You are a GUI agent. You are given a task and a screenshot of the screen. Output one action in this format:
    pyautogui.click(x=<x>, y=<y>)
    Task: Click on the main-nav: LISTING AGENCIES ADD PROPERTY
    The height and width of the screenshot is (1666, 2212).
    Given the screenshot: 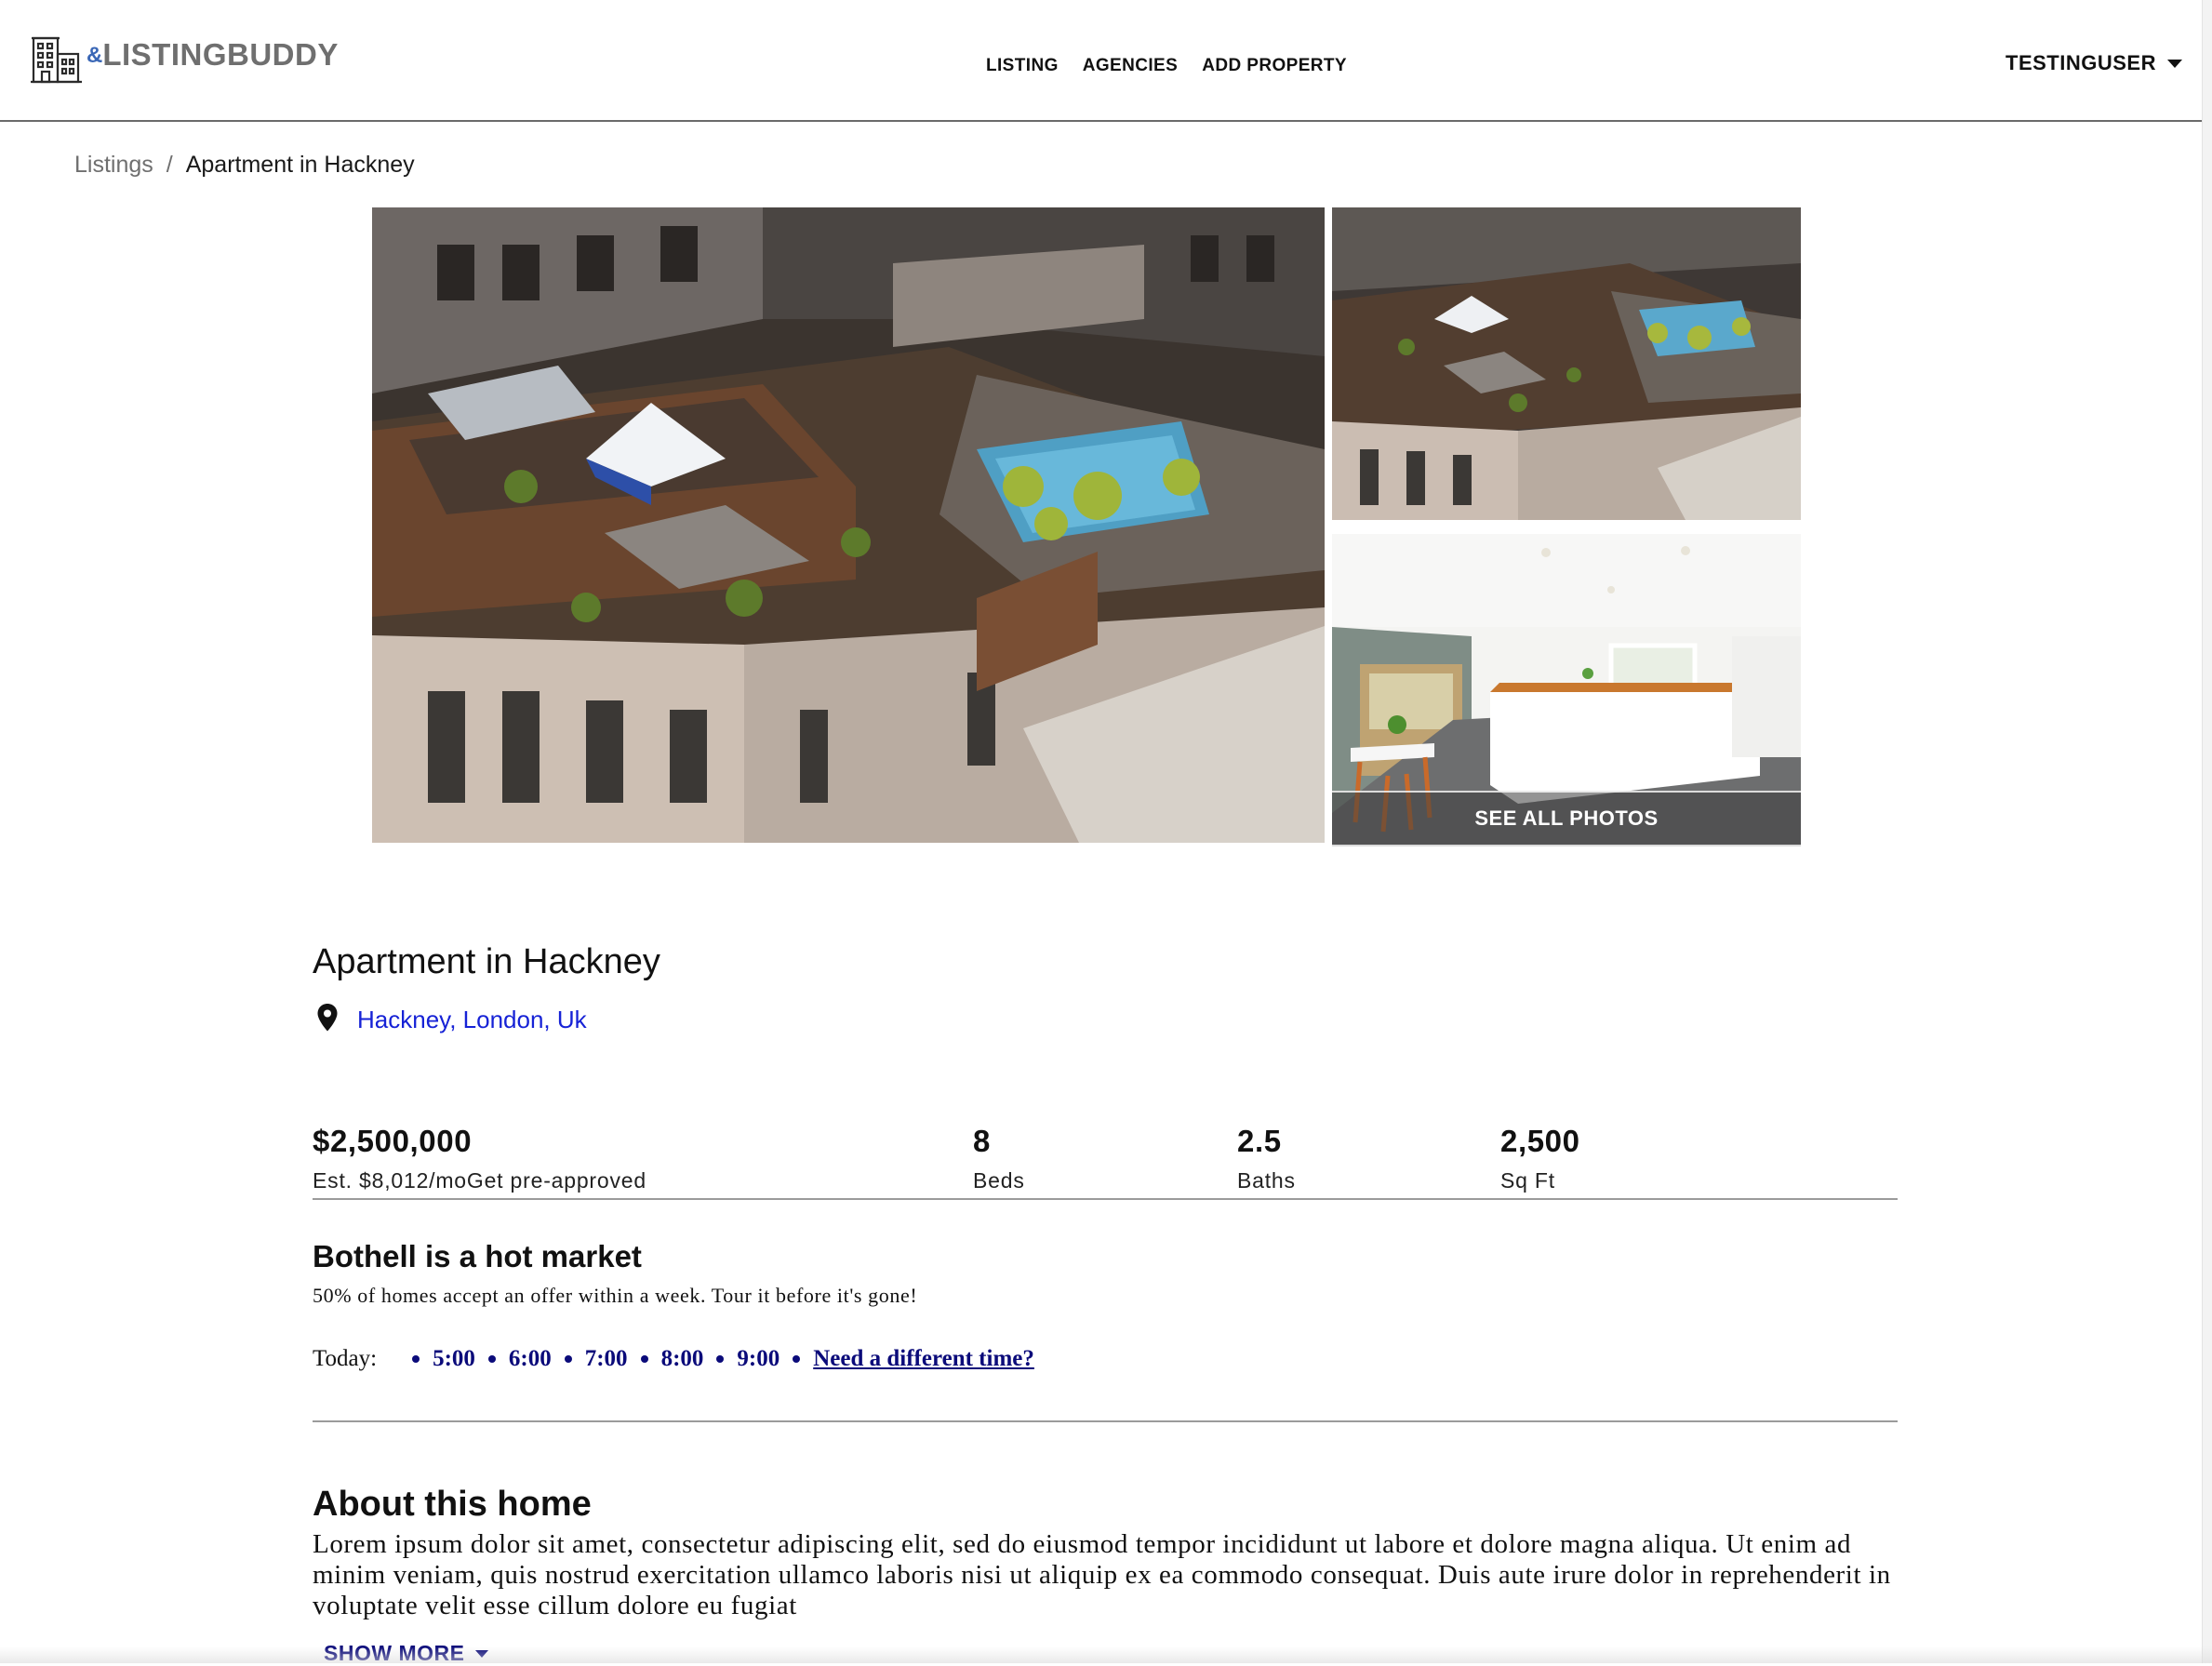 What is the action you would take?
    pyautogui.click(x=1178, y=66)
    